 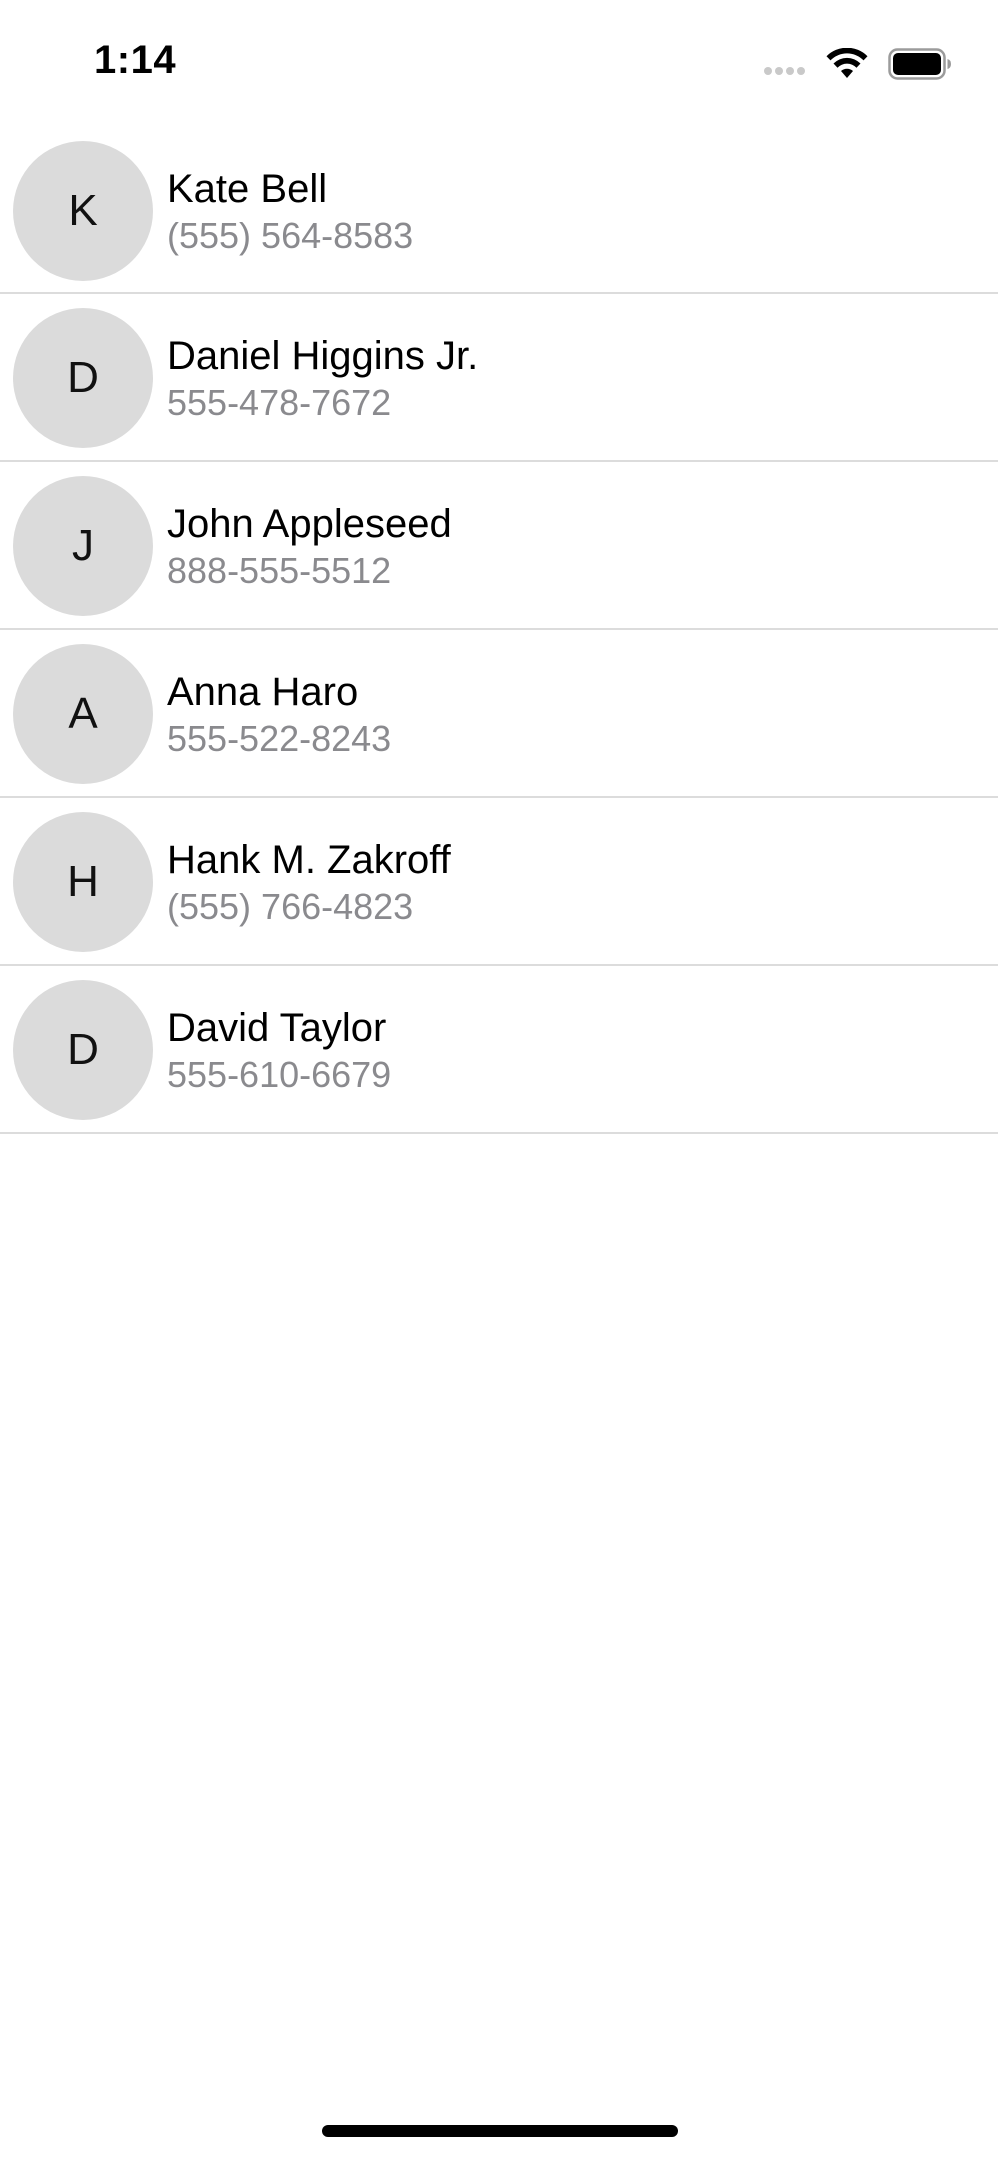 I want to click on cellular-signal-icon, so click(x=786, y=71).